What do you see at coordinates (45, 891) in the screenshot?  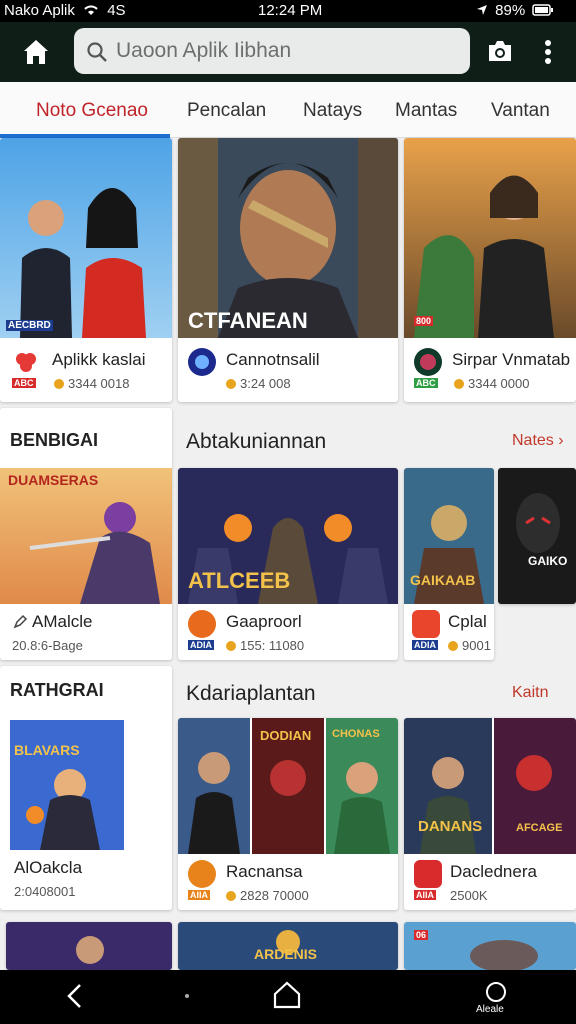 I see `app-downloads: 2:0408001` at bounding box center [45, 891].